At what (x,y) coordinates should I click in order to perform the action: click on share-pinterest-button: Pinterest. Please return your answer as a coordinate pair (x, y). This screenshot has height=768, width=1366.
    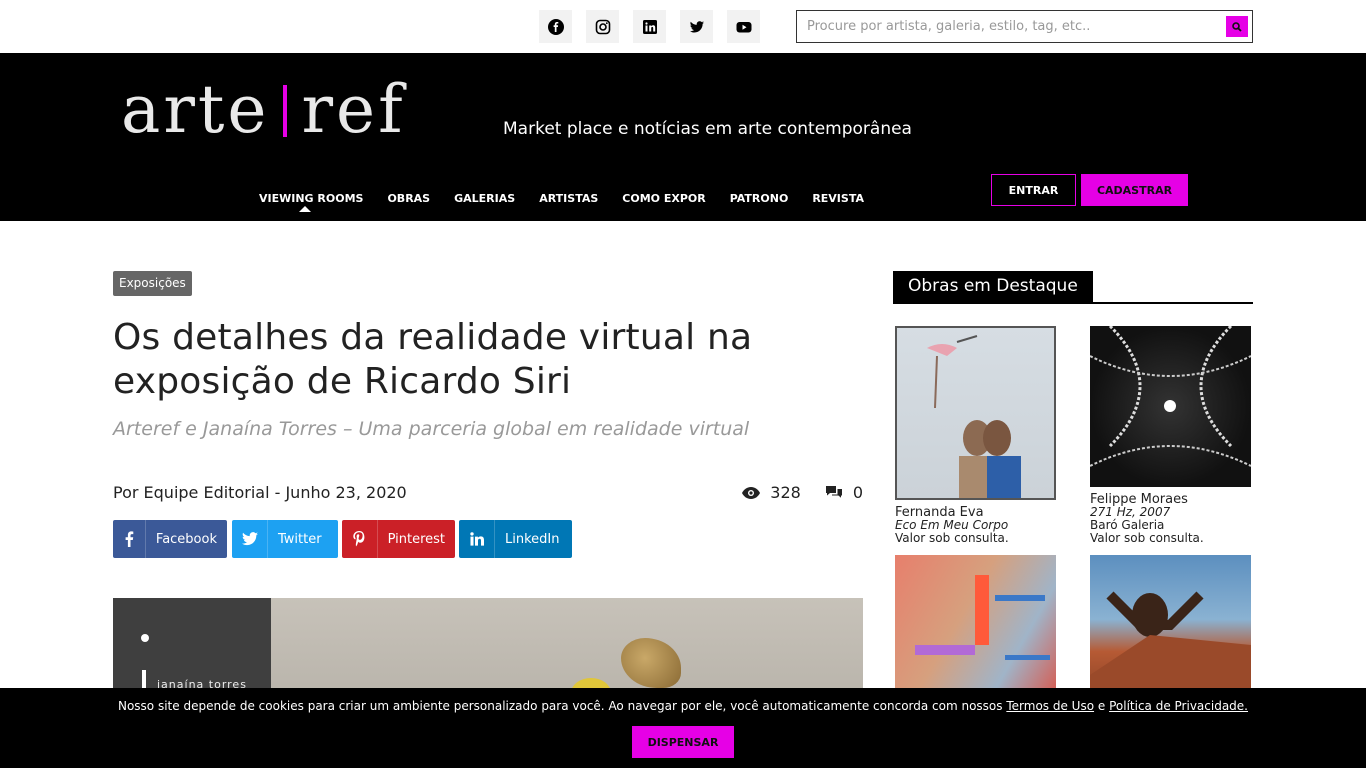
    Looking at the image, I should click on (398, 539).